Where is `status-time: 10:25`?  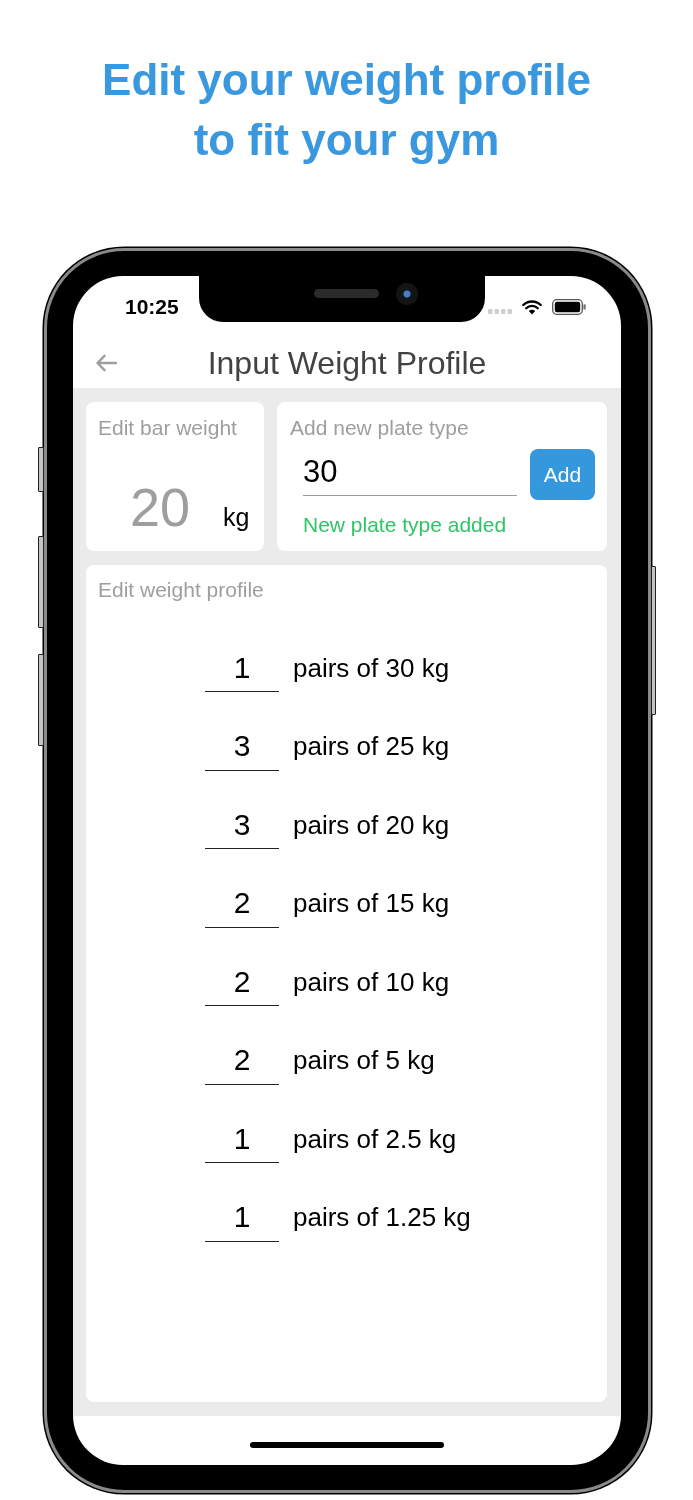
status-time: 10:25 is located at coordinates (152, 307).